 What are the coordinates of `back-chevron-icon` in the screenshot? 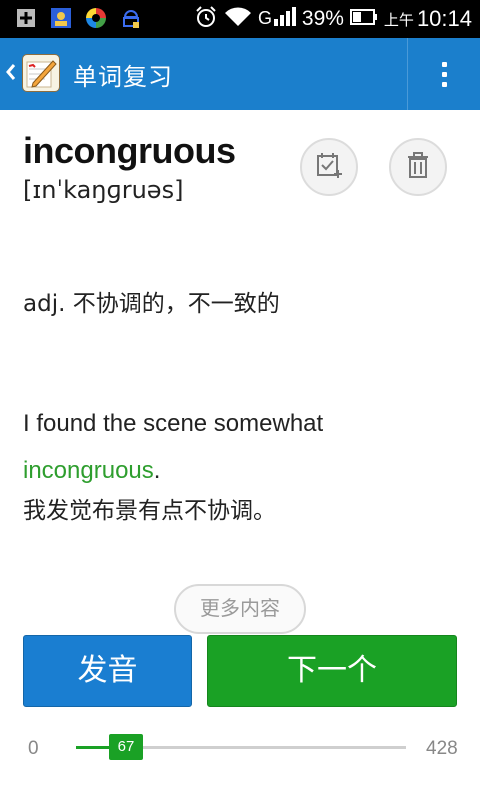 It's located at (11, 74).